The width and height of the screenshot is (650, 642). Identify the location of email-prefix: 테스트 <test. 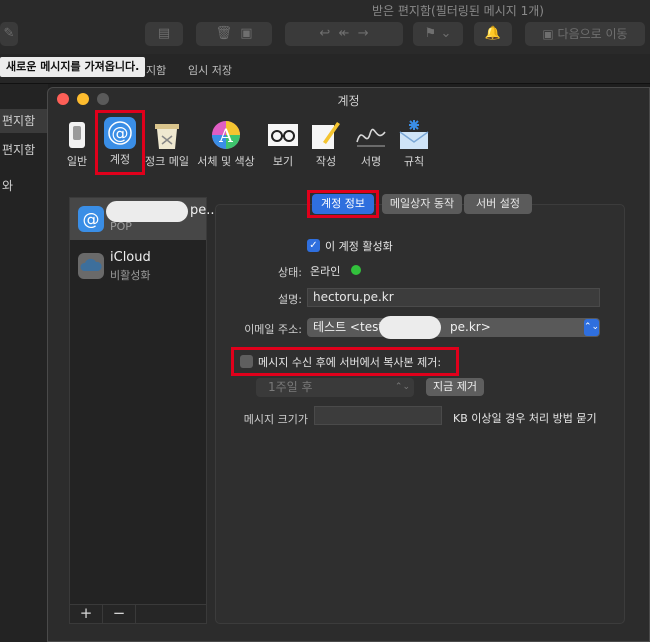
(348, 327).